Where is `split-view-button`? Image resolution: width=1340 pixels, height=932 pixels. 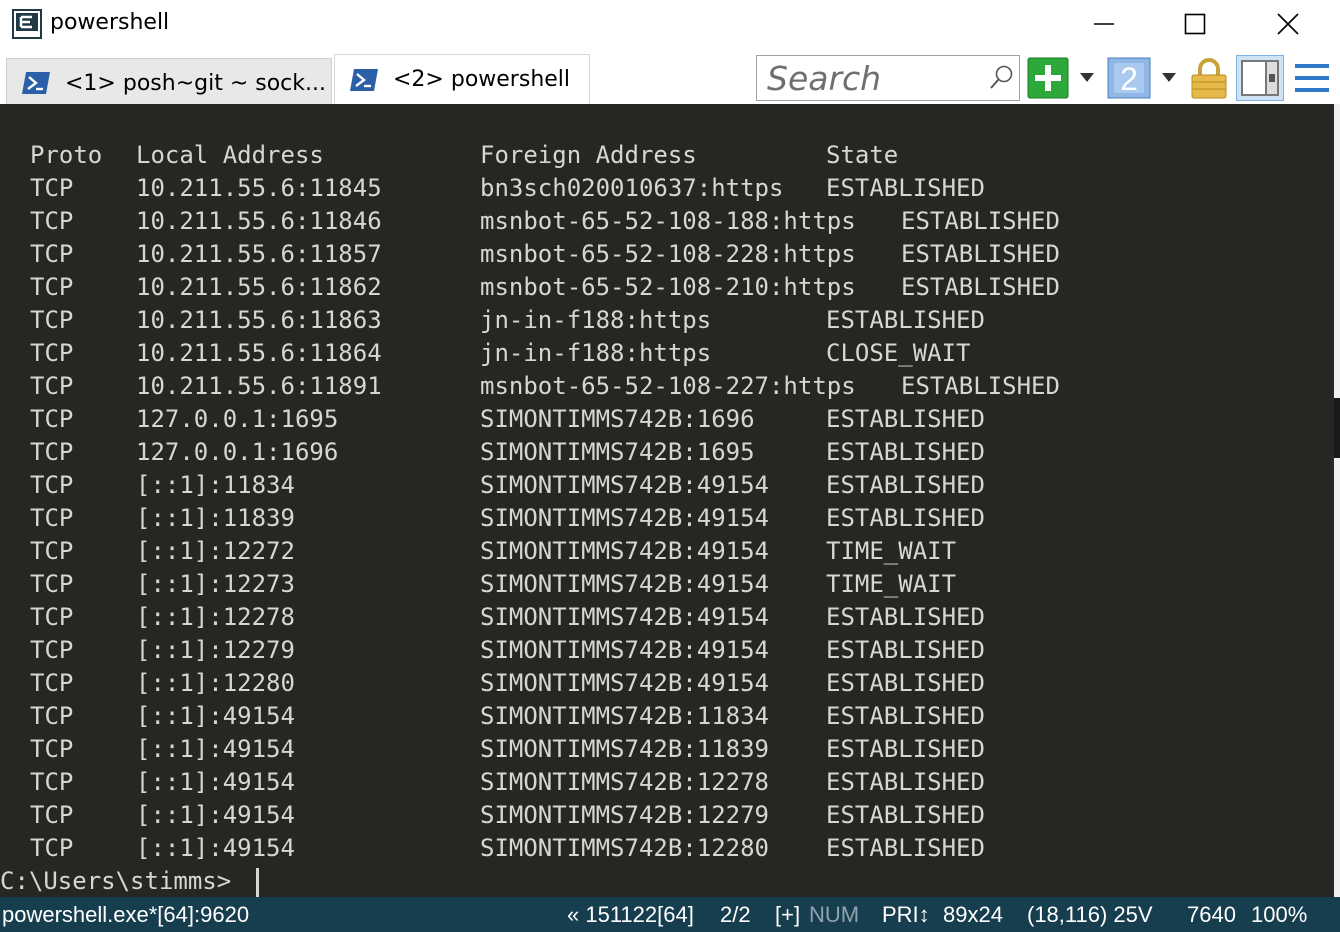 split-view-button is located at coordinates (1260, 78).